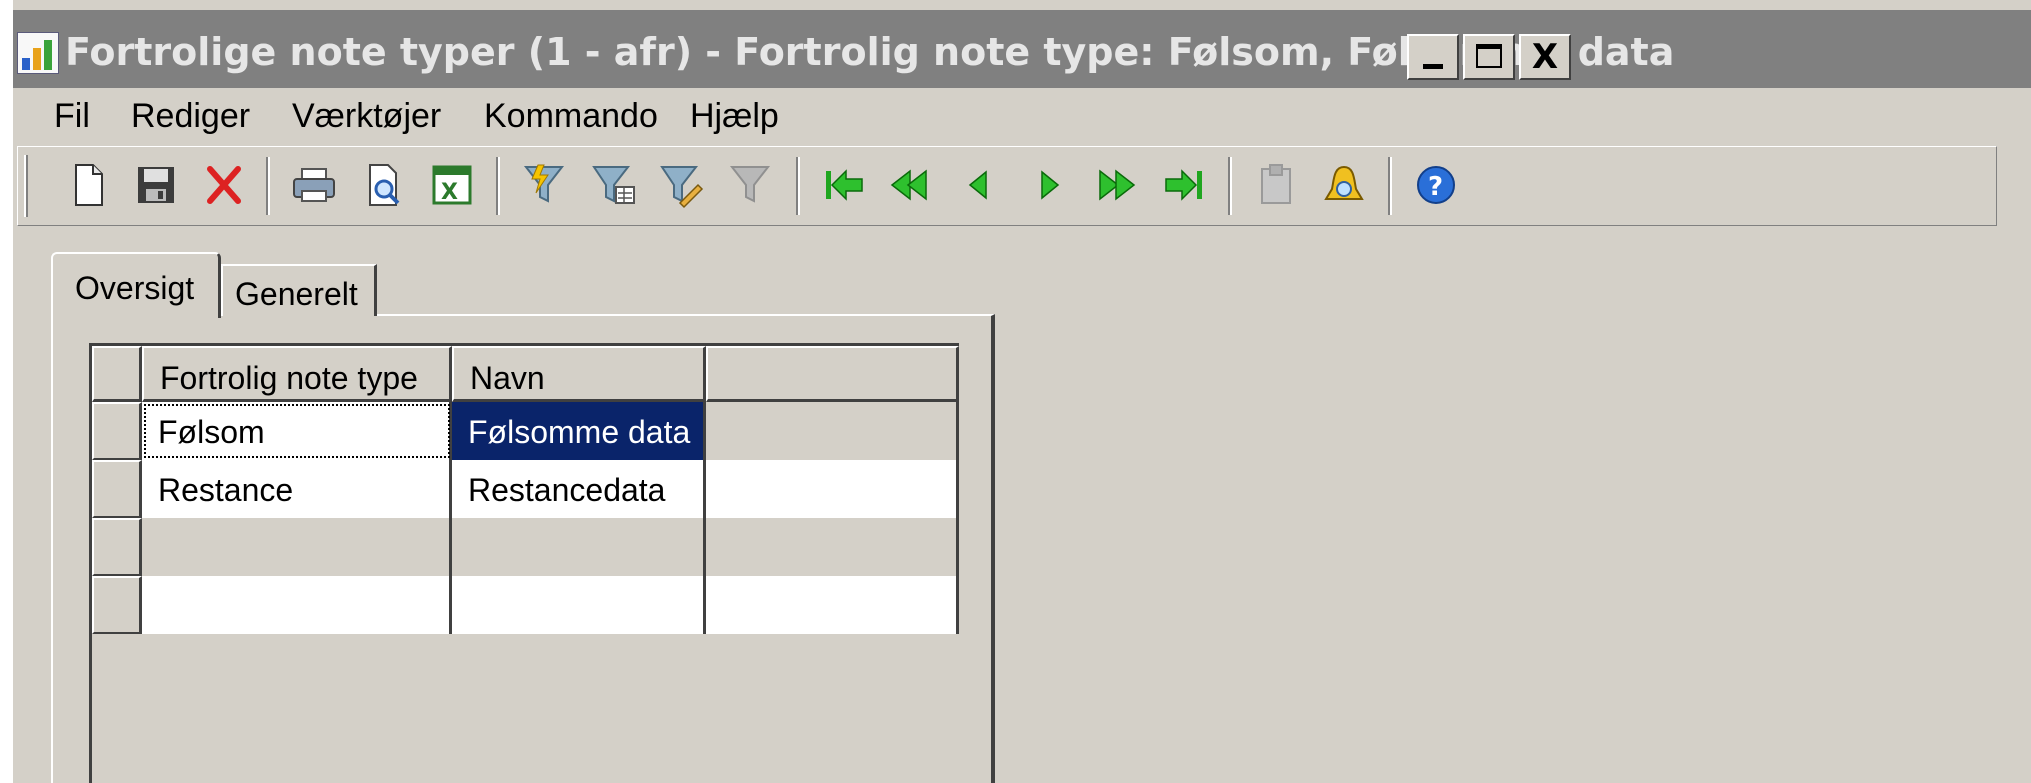  I want to click on toolbar: X ?, so click(1007, 186).